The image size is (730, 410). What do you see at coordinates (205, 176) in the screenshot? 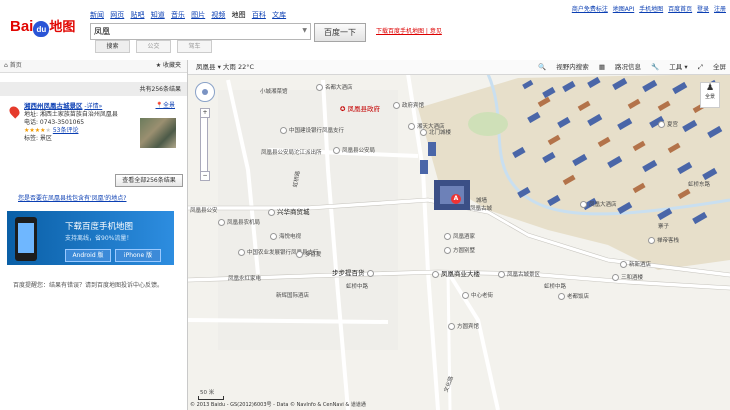
I see `zoom-out-button: −` at bounding box center [205, 176].